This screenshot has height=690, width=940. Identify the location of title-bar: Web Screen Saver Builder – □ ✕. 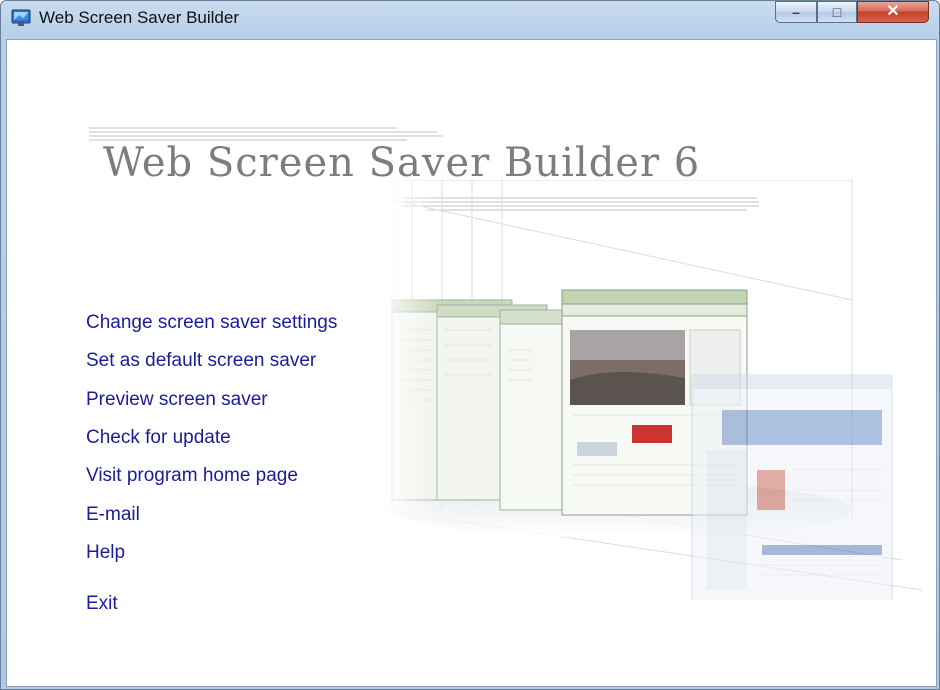
(470, 18).